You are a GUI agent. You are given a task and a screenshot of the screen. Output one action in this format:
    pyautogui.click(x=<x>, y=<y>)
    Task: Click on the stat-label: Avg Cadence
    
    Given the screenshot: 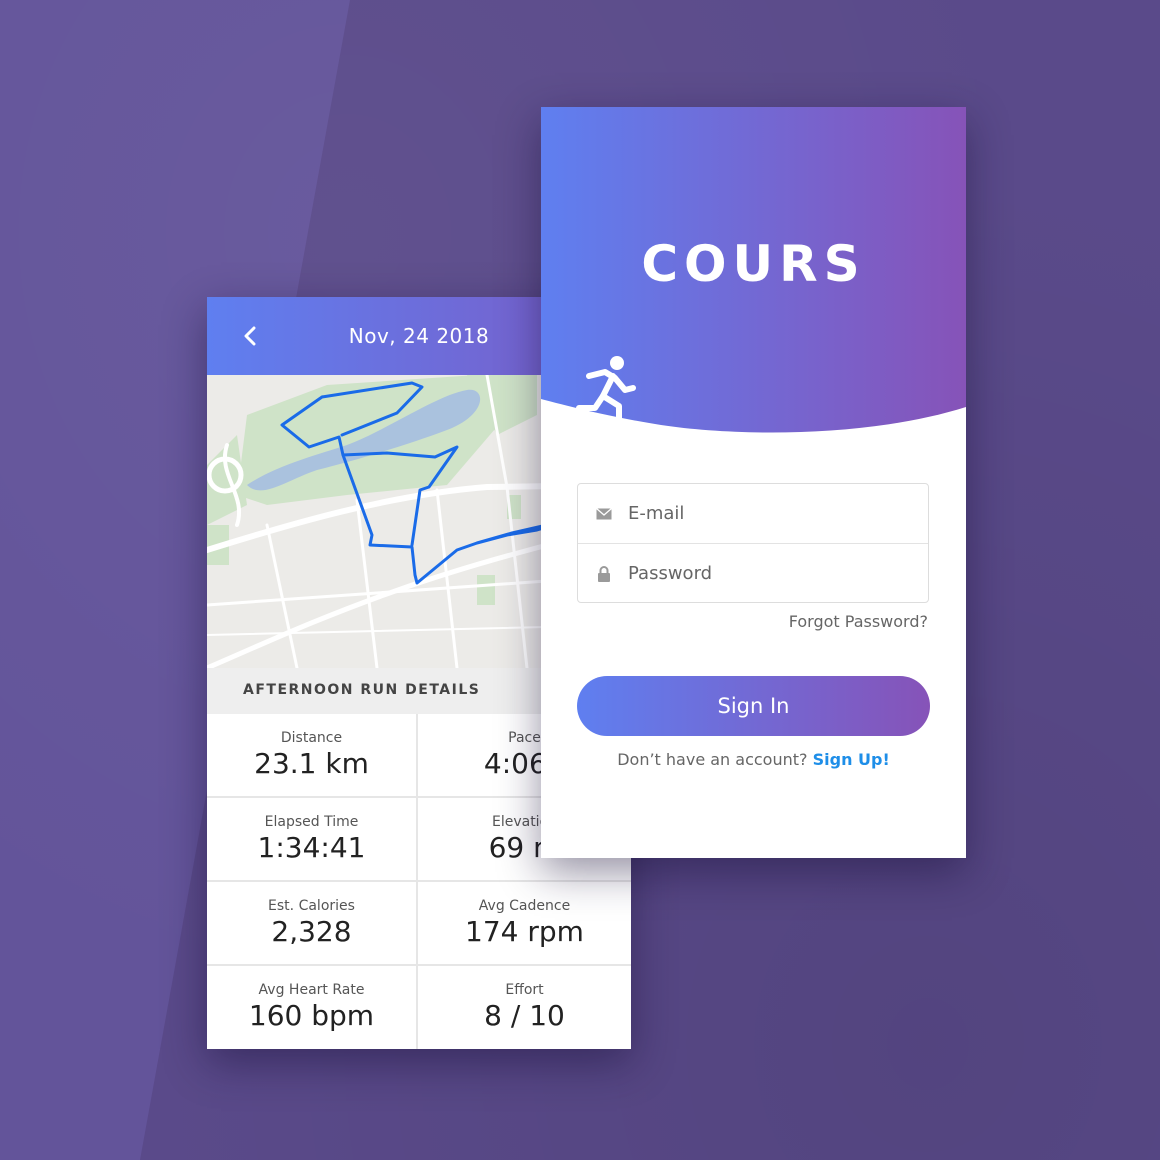 What is the action you would take?
    pyautogui.click(x=524, y=906)
    